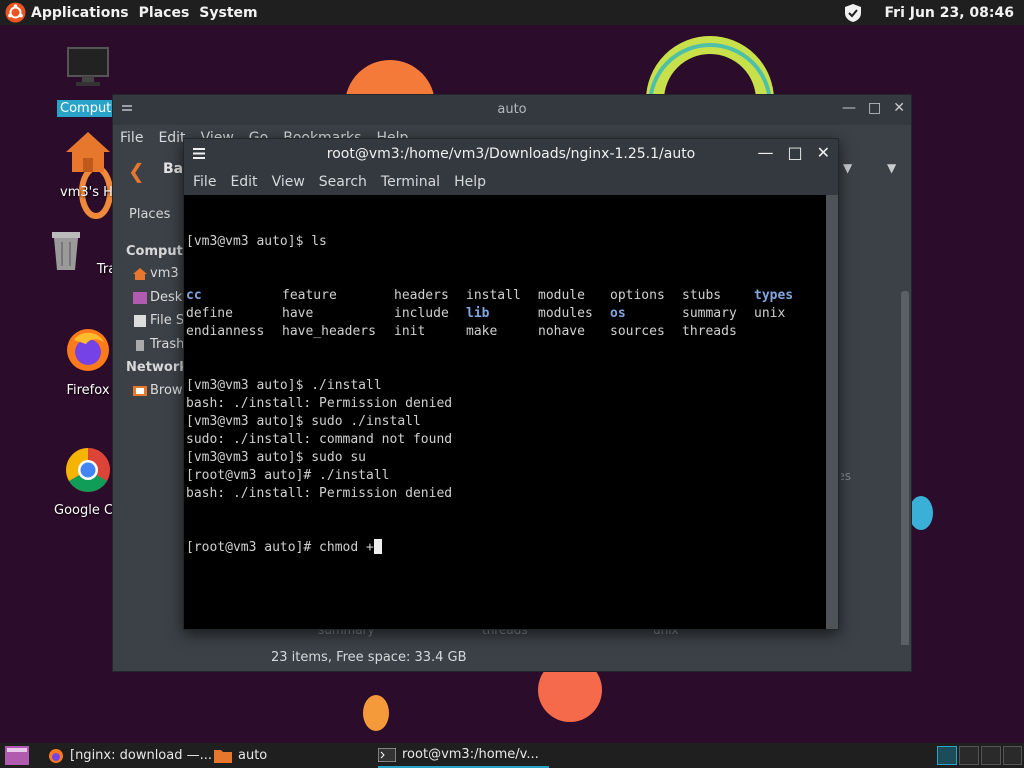  What do you see at coordinates (493, 295) in the screenshot?
I see `ls-entry: install` at bounding box center [493, 295].